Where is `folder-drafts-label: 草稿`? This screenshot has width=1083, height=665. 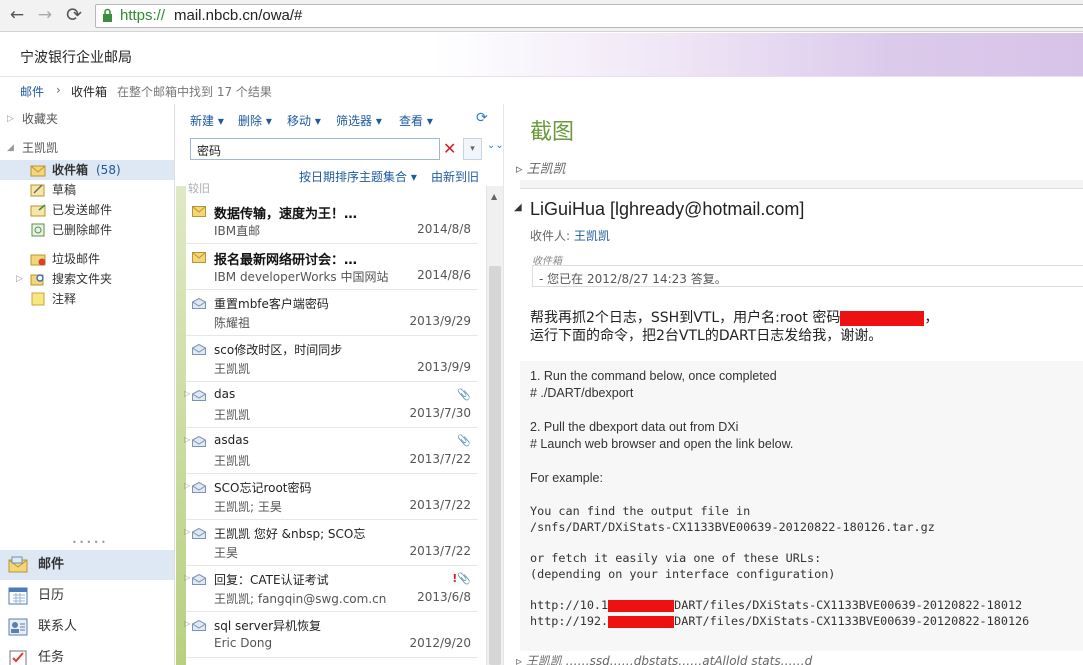
folder-drafts-label: 草稿 is located at coordinates (64, 190).